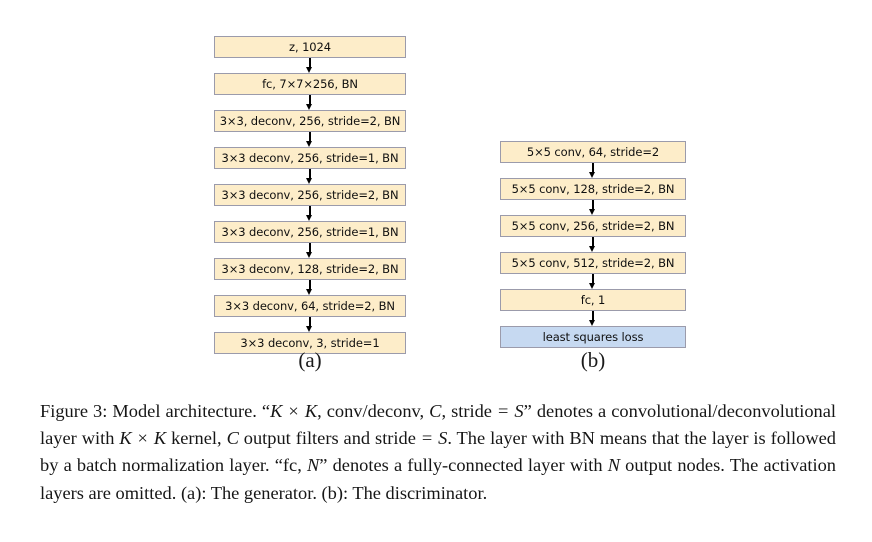 The height and width of the screenshot is (542, 872). Describe the element at coordinates (310, 84) in the screenshot. I see `generator-layer-node: fc, 7×7×256, BN` at that location.